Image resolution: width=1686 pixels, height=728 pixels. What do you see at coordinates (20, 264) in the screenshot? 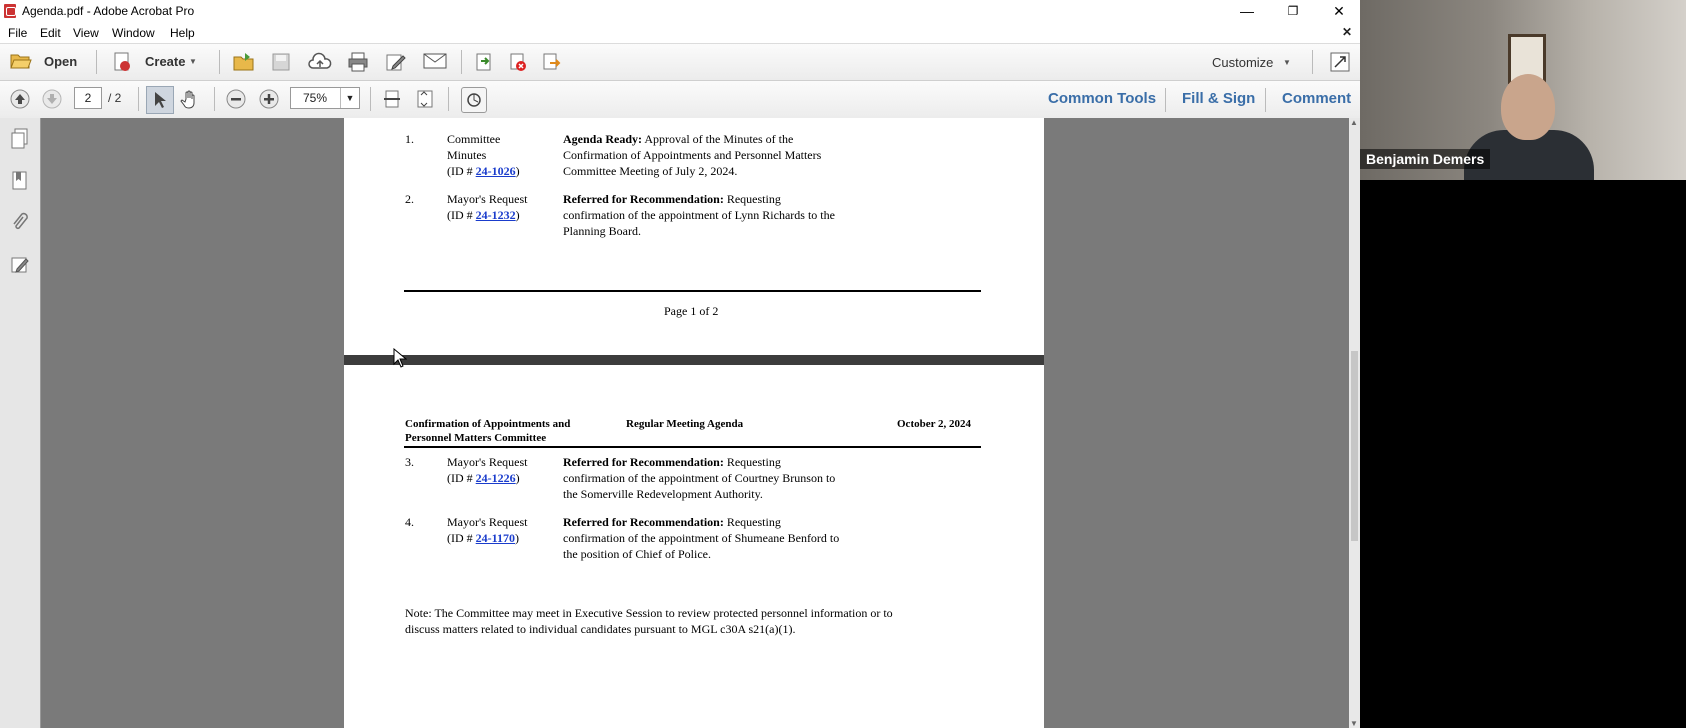
I see `signatures-button` at bounding box center [20, 264].